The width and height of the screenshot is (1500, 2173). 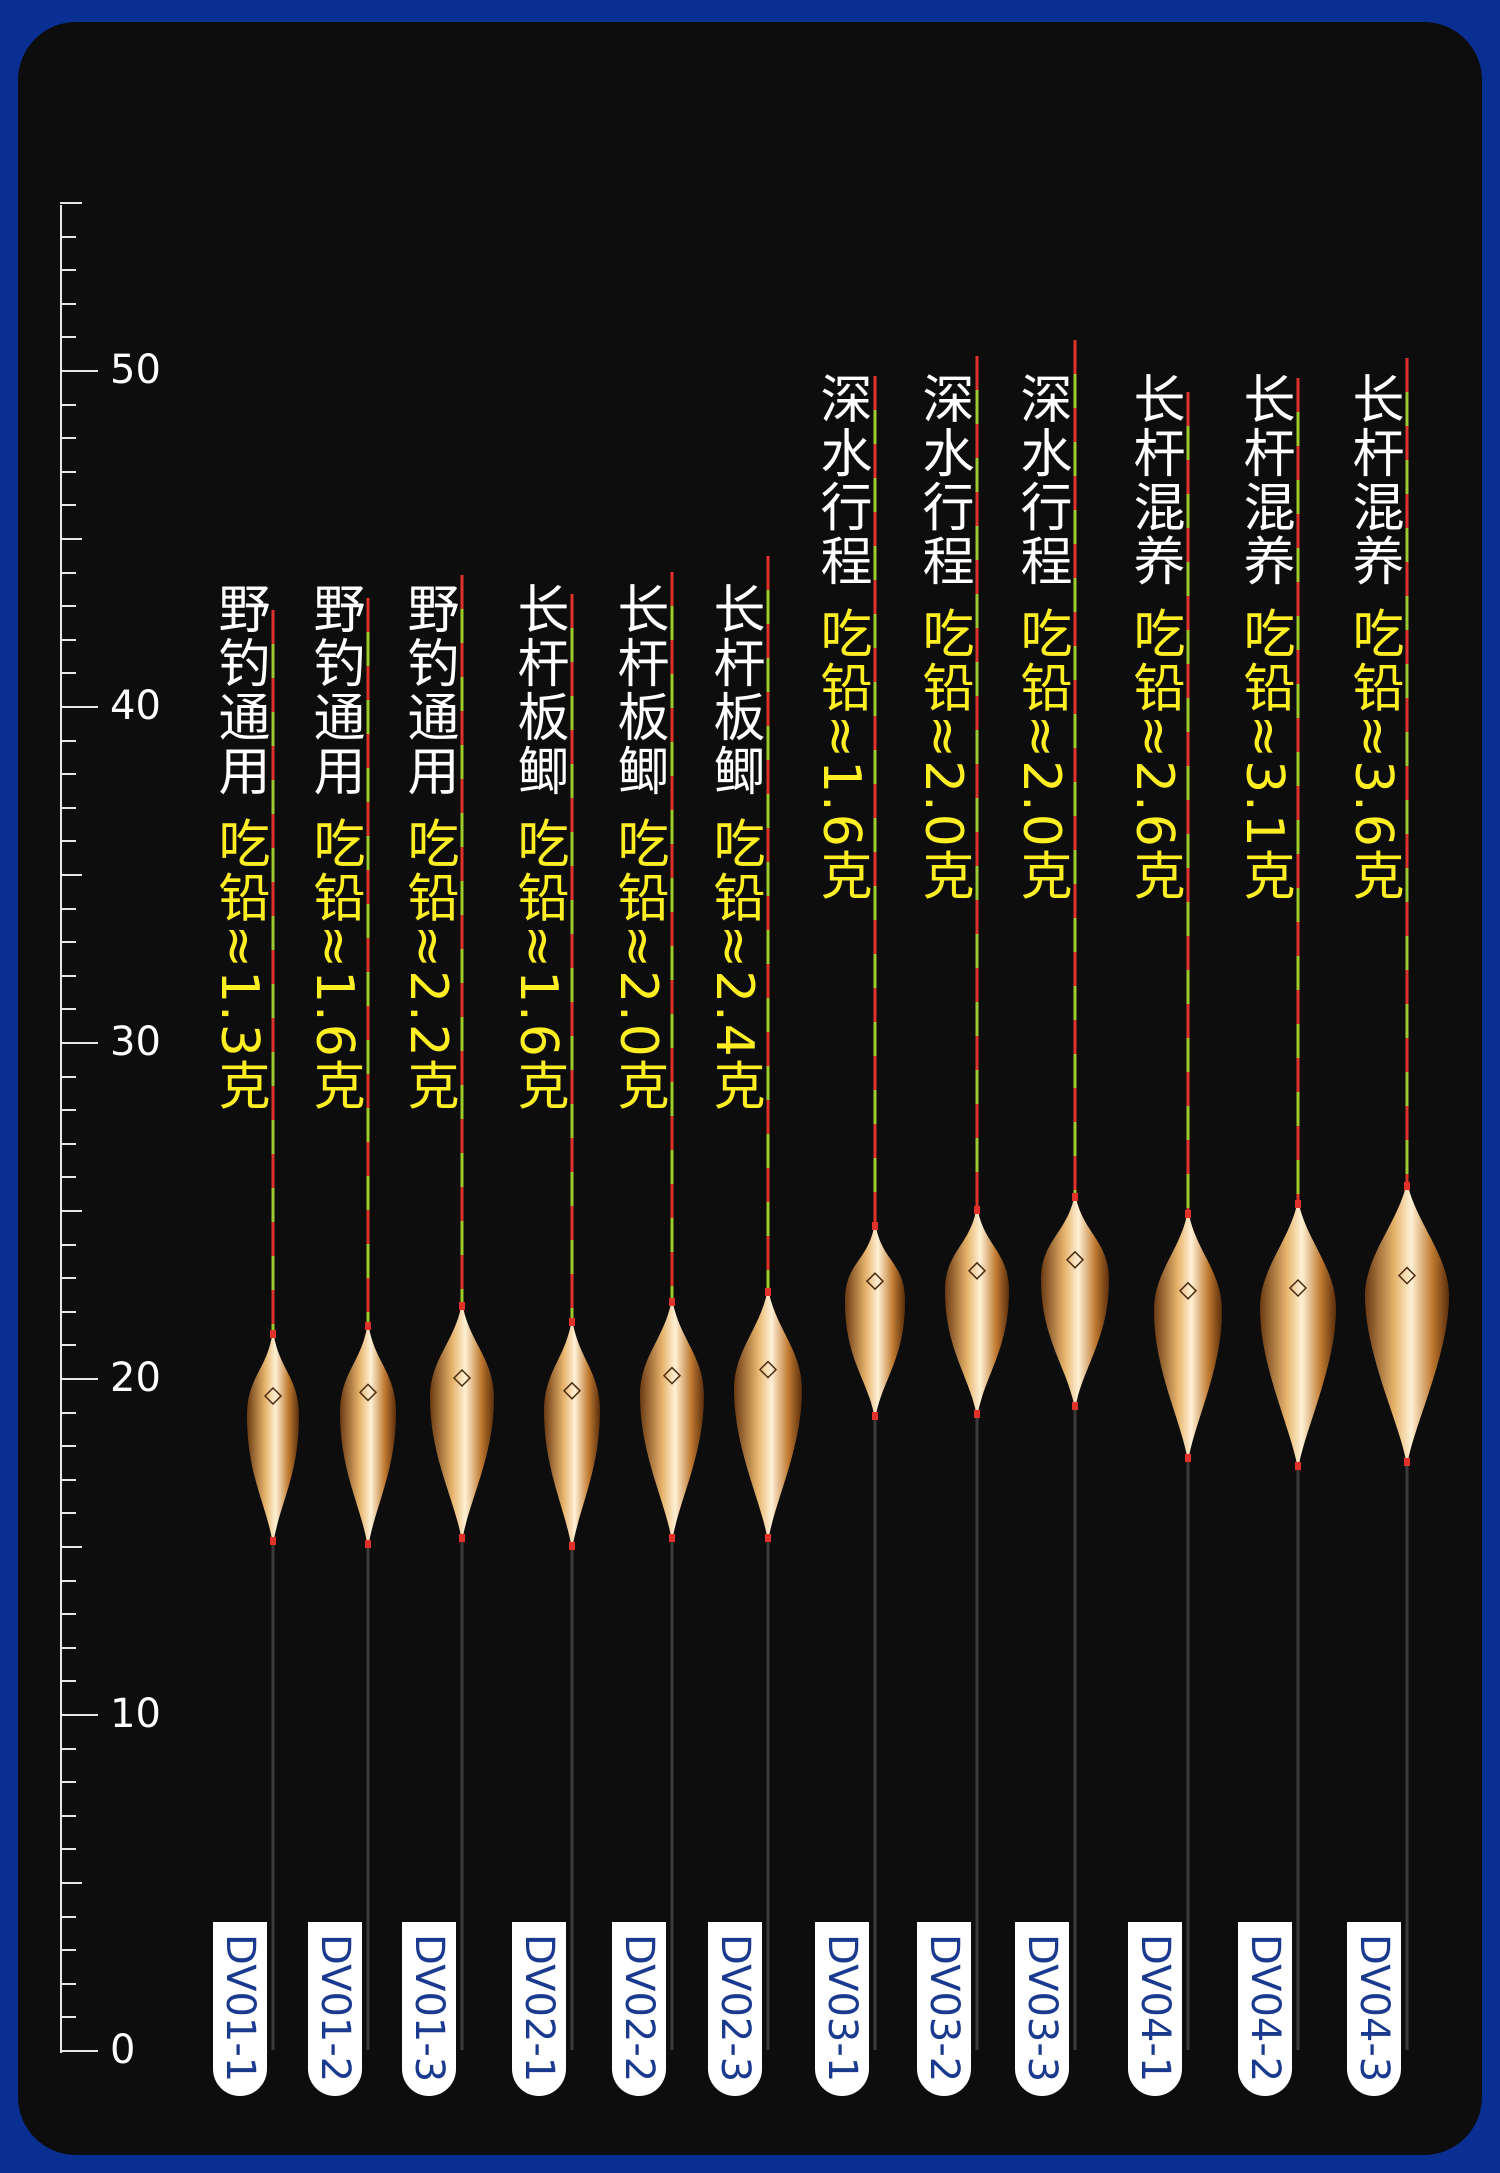 I want to click on float-code-tag: DV02-1, so click(x=539, y=2009).